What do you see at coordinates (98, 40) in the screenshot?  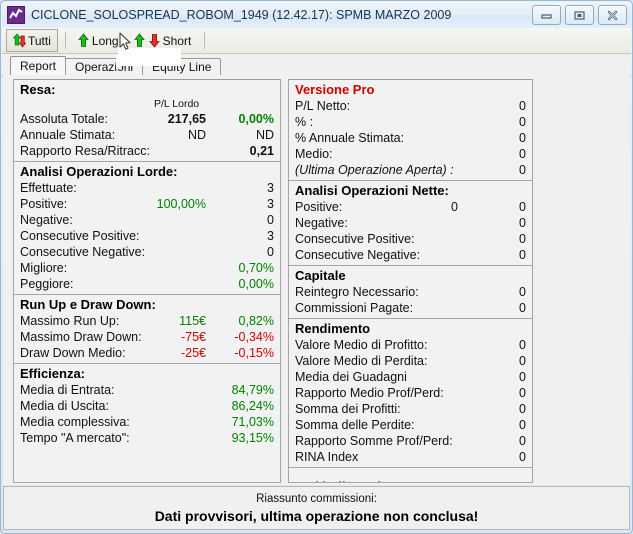 I see `toolbar-button-long: Long` at bounding box center [98, 40].